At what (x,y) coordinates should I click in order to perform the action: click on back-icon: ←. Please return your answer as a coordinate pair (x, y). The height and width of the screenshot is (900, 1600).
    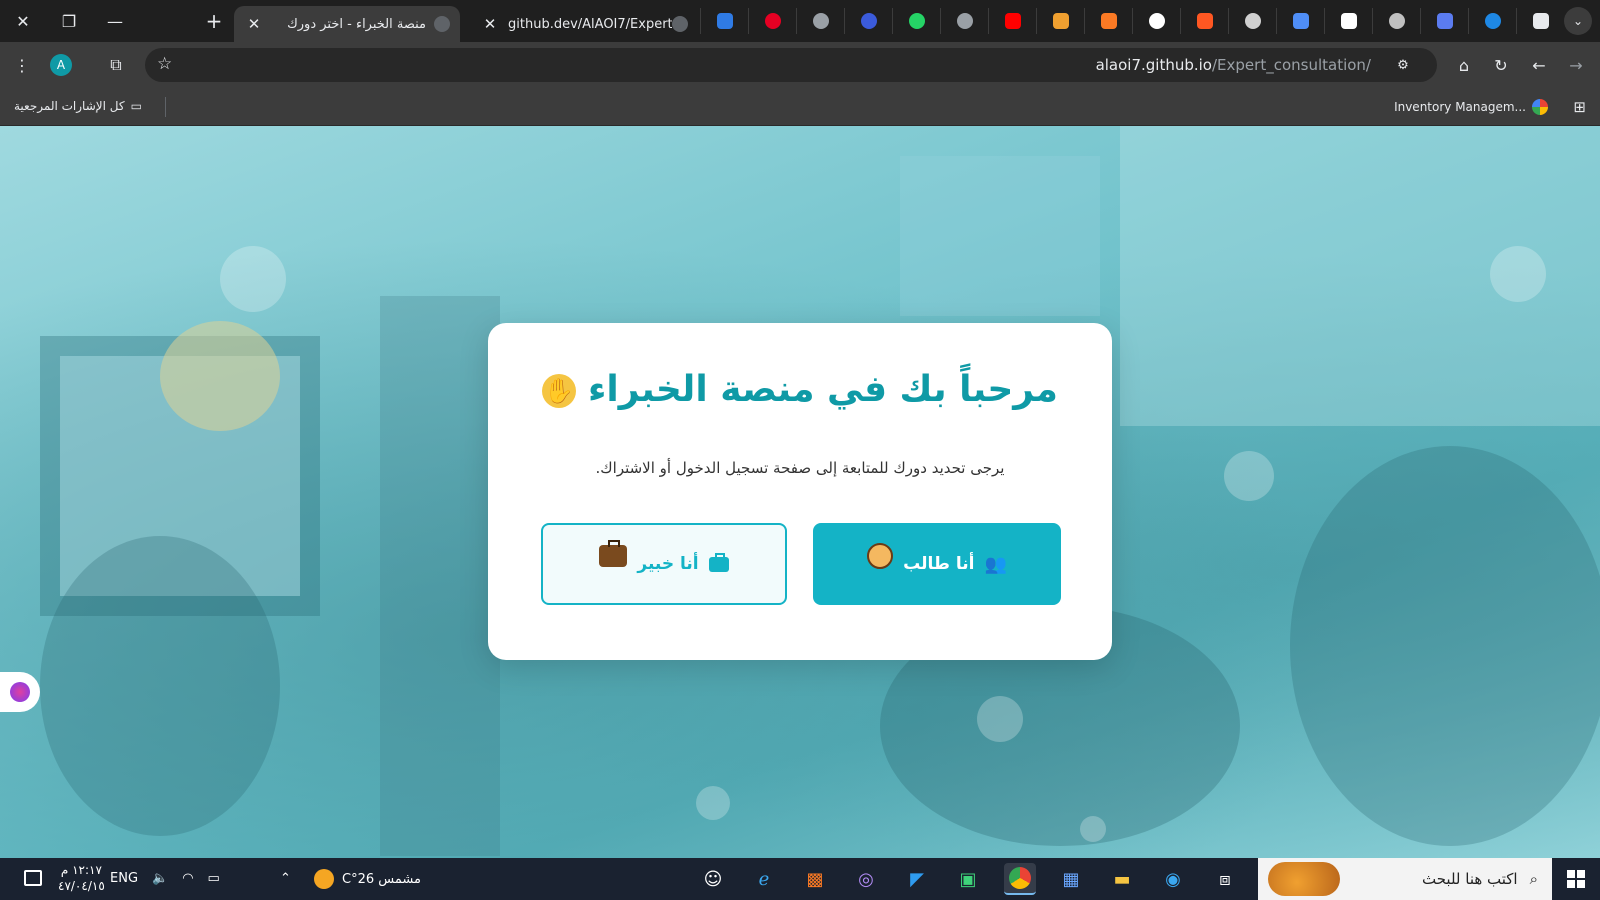
    Looking at the image, I should click on (1539, 65).